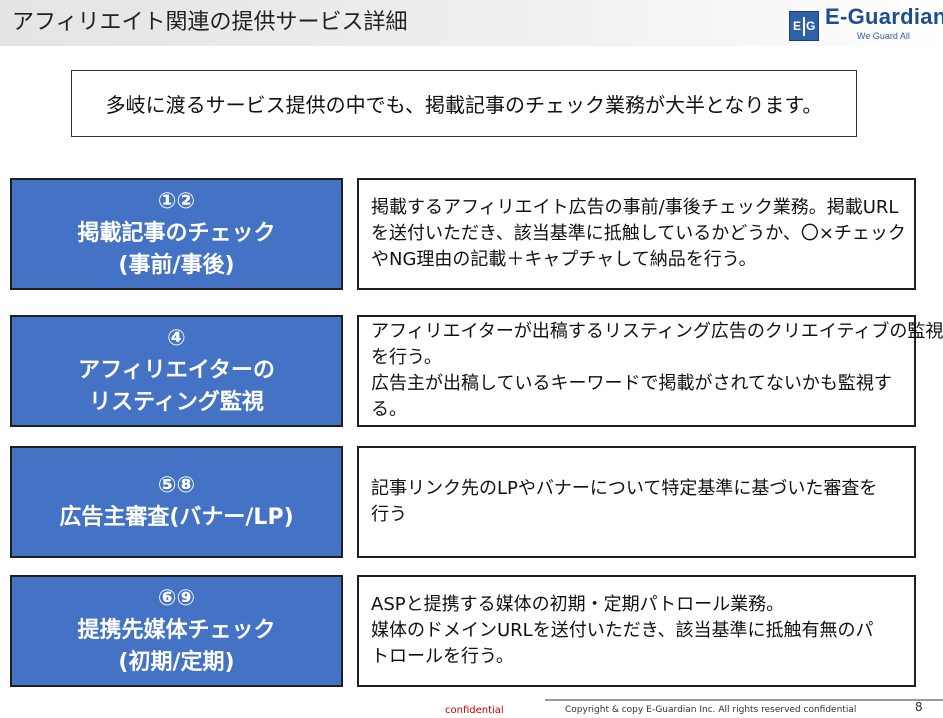  I want to click on service-label-article-check: ①② 掲載記事のチェック (事前/事後), so click(176, 234).